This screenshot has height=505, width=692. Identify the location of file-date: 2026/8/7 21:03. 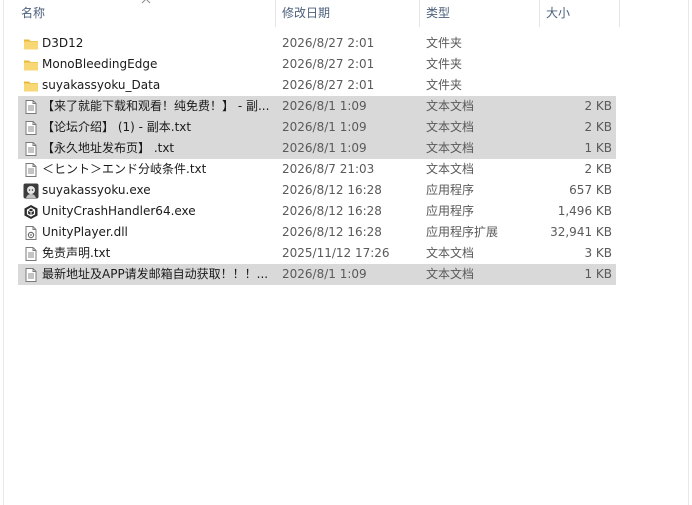
(328, 169).